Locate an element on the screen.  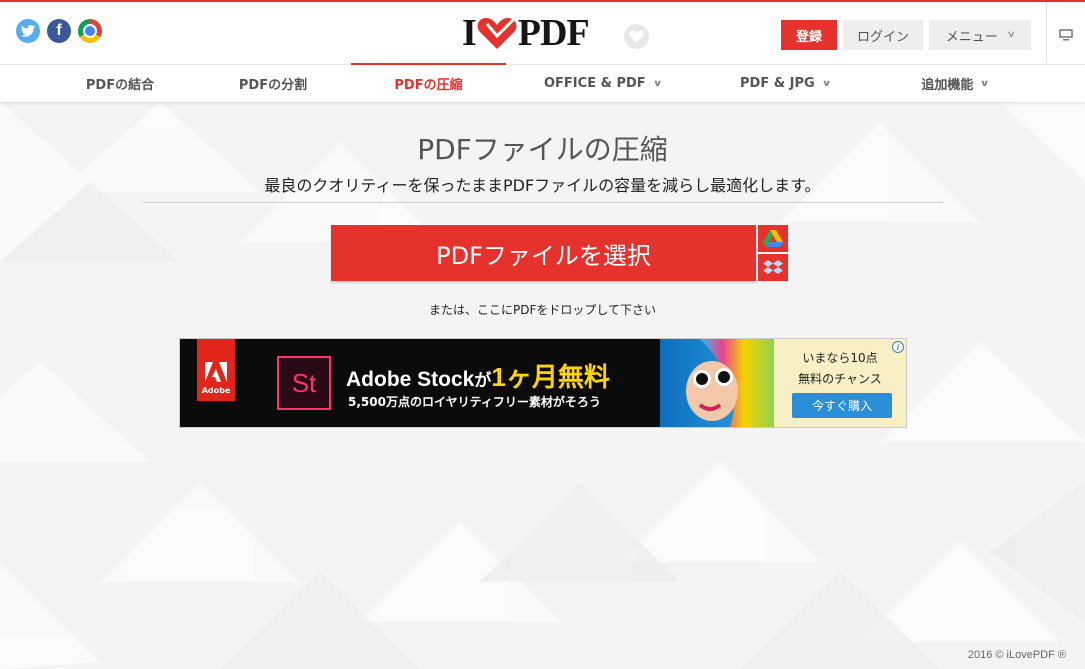
adobe-icon is located at coordinates (216, 372).